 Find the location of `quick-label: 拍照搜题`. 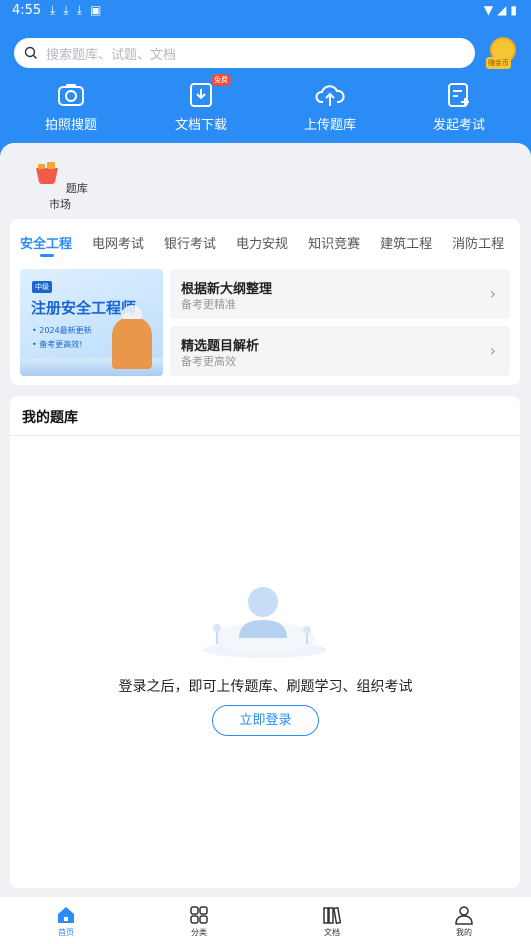

quick-label: 拍照搜题 is located at coordinates (70, 125).